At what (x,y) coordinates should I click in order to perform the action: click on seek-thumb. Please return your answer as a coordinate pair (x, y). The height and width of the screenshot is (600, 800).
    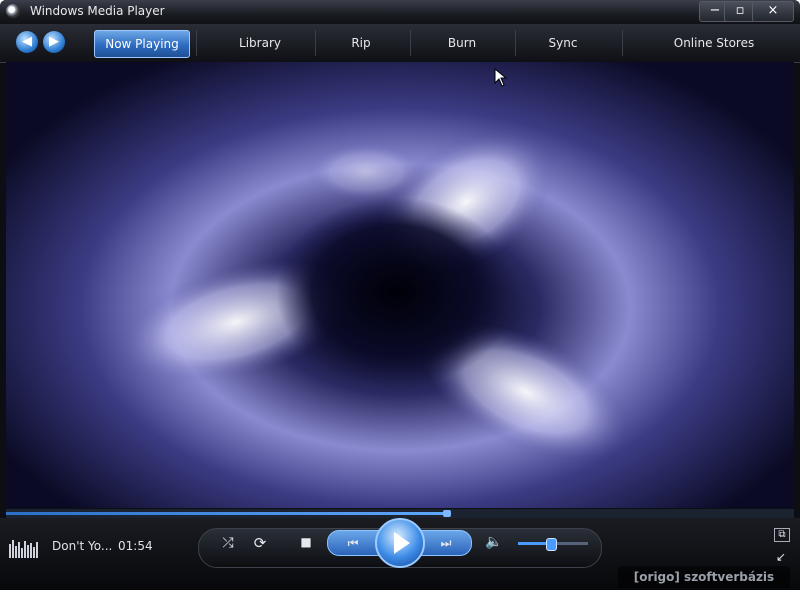
    Looking at the image, I should click on (447, 513).